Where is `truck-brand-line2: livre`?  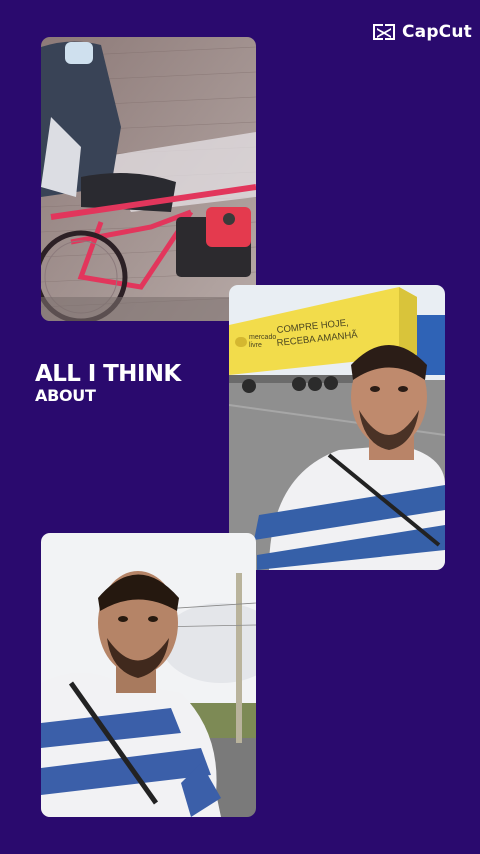 truck-brand-line2: livre is located at coordinates (255, 345).